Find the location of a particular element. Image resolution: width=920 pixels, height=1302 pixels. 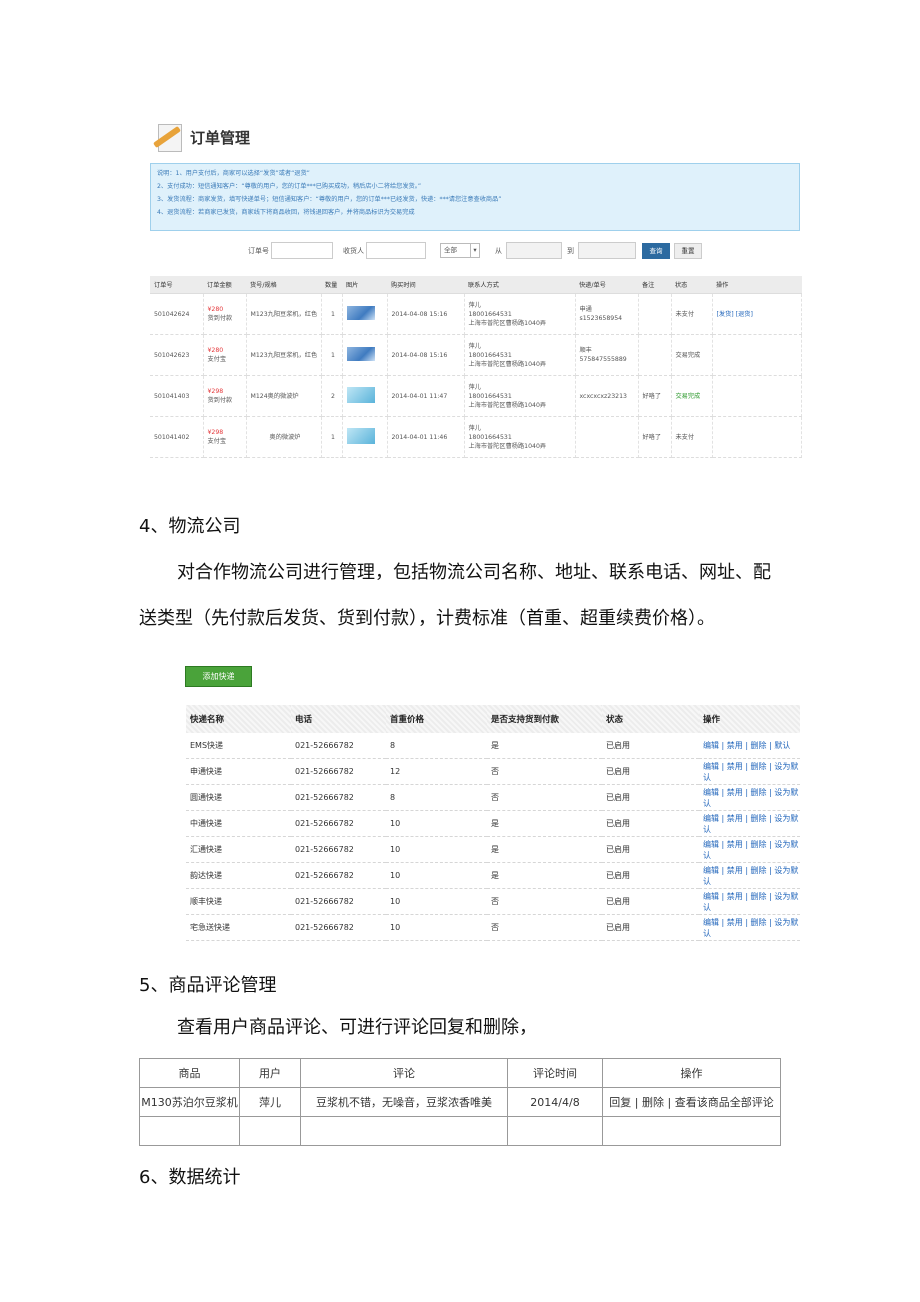

order-mgmt-header: 订单管理 is located at coordinates (200, 137).